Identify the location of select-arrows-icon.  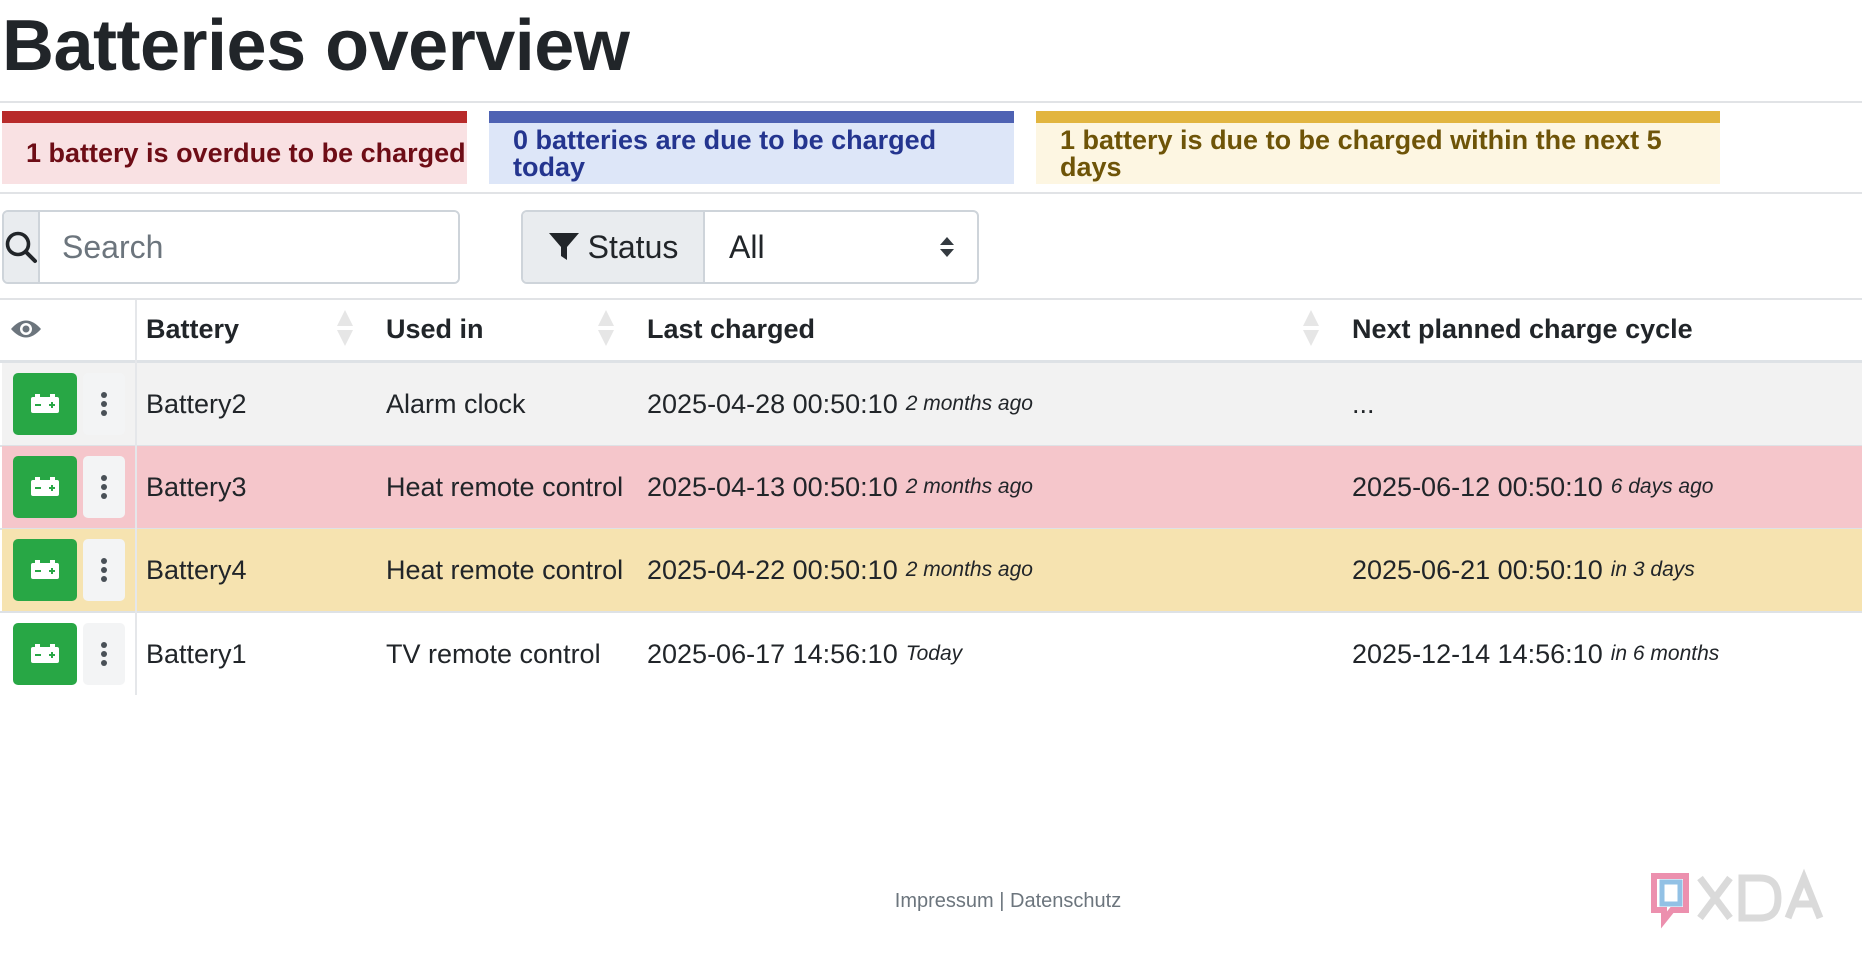
(947, 247).